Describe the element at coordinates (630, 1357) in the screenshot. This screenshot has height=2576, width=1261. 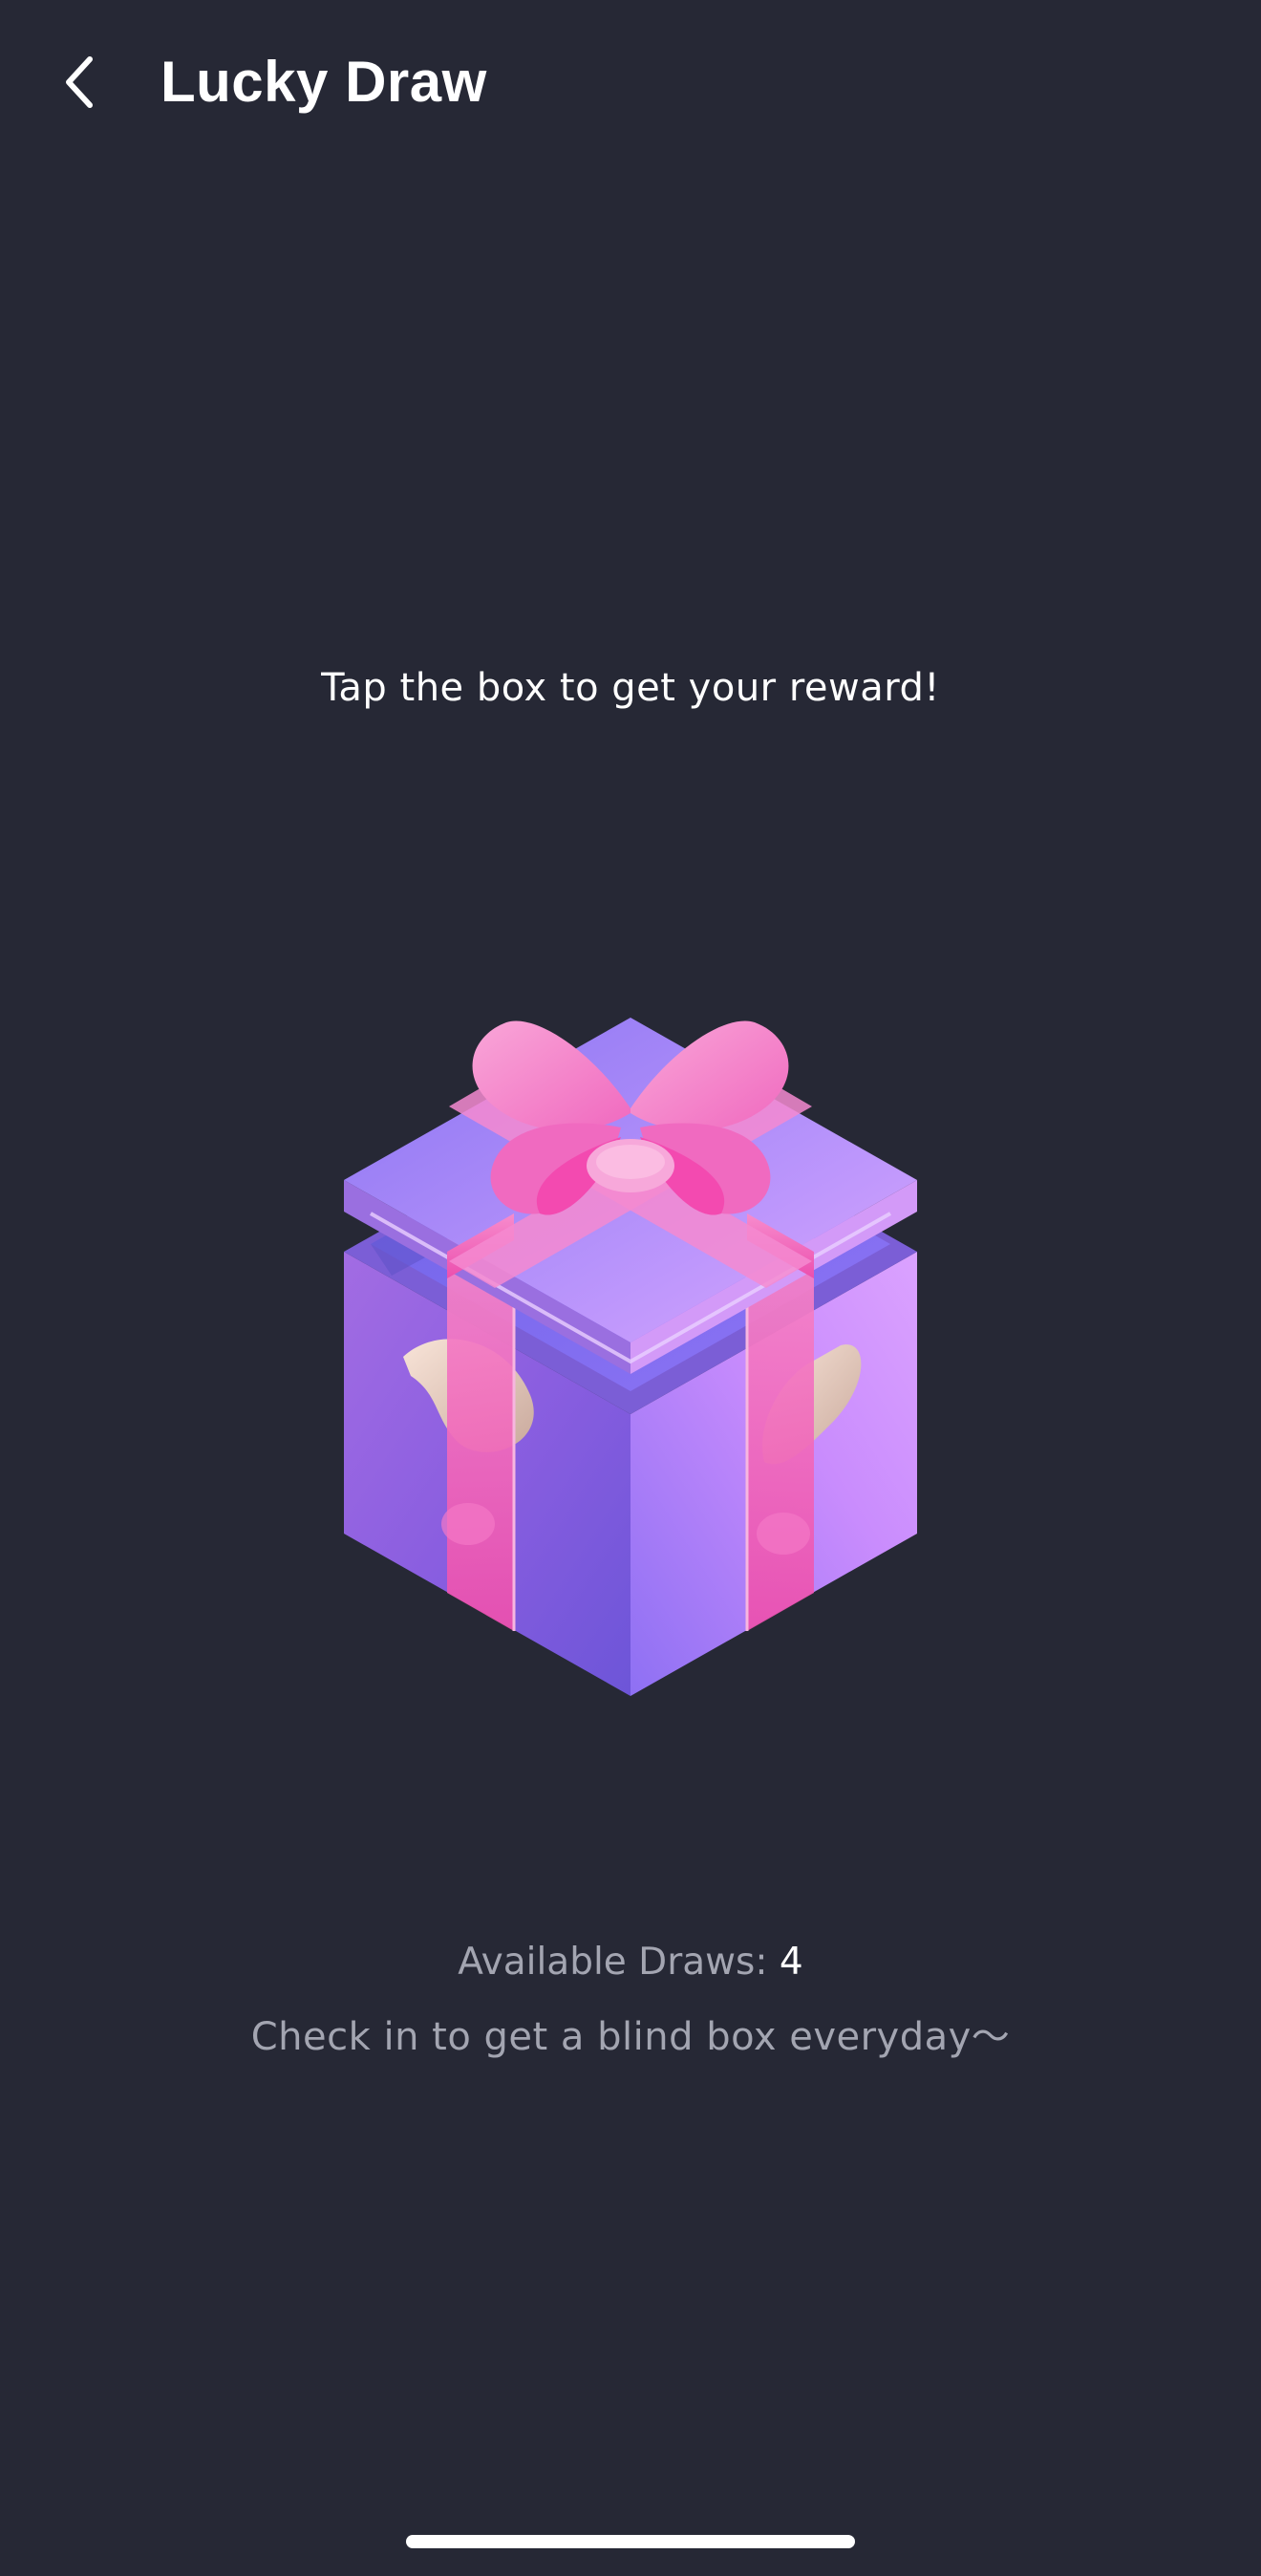
I see `gift-box-icon` at that location.